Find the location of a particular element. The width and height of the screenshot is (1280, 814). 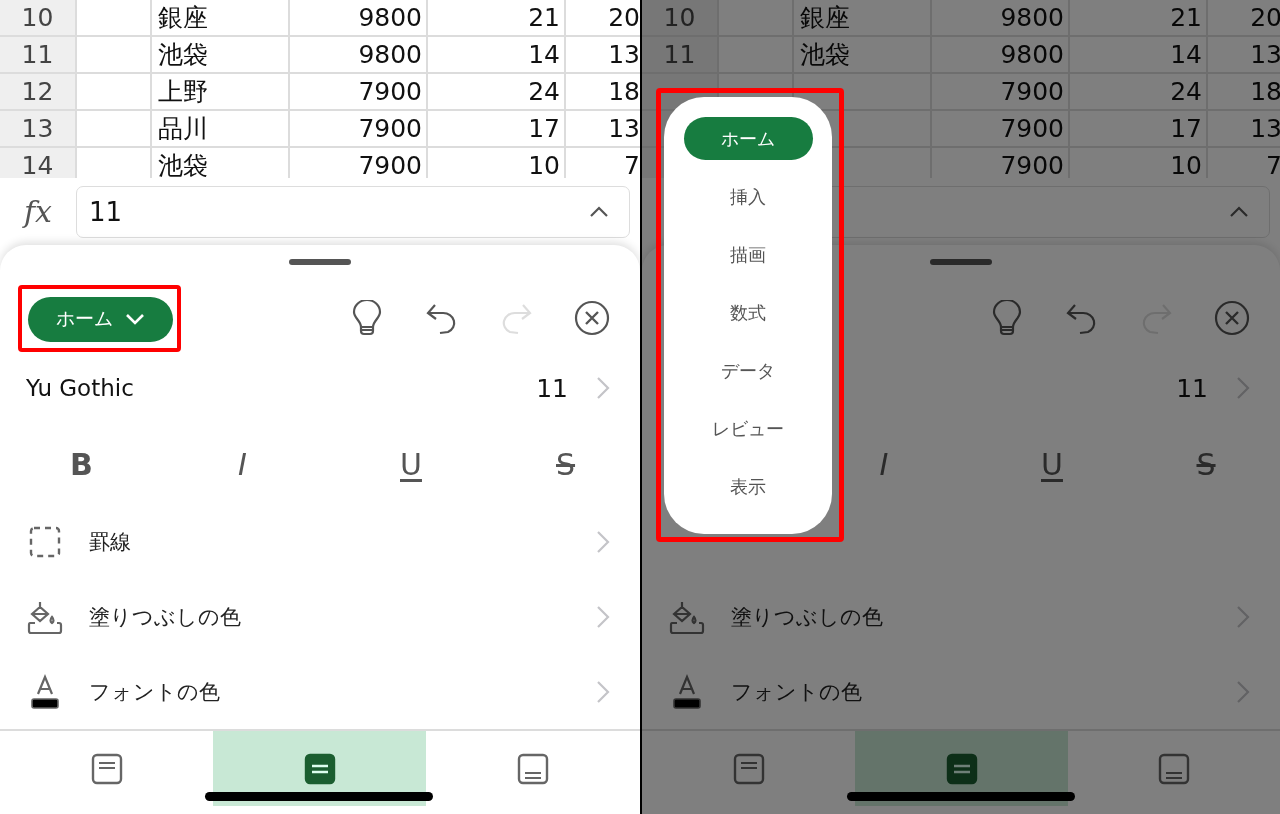

chevron-down-icon is located at coordinates (135, 319).